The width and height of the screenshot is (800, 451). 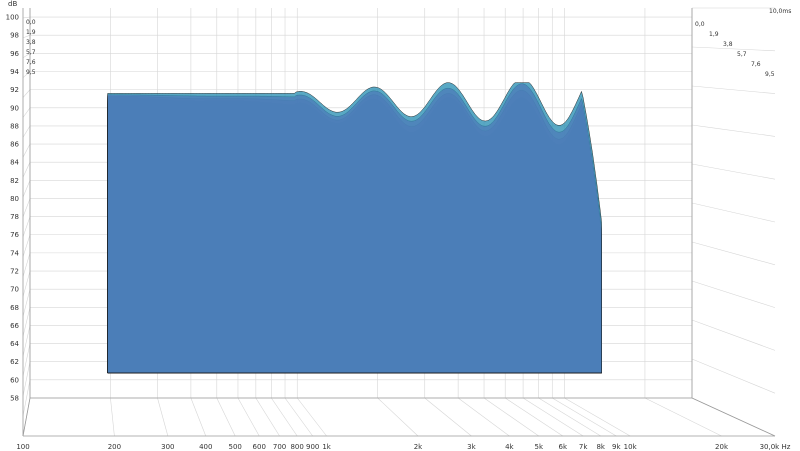 I want to click on x-tick-label: 500, so click(x=235, y=447).